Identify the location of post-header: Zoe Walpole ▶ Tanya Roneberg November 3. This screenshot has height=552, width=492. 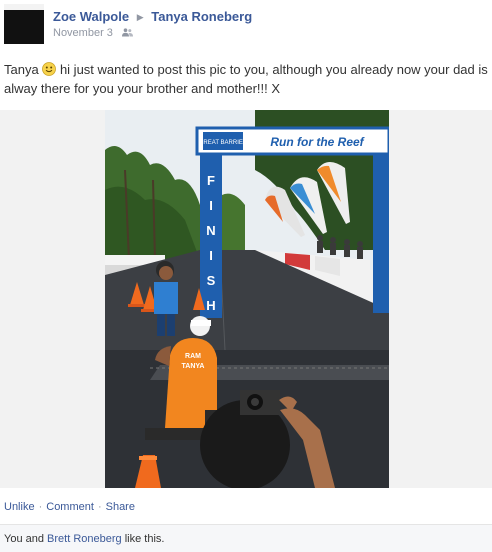
(246, 24).